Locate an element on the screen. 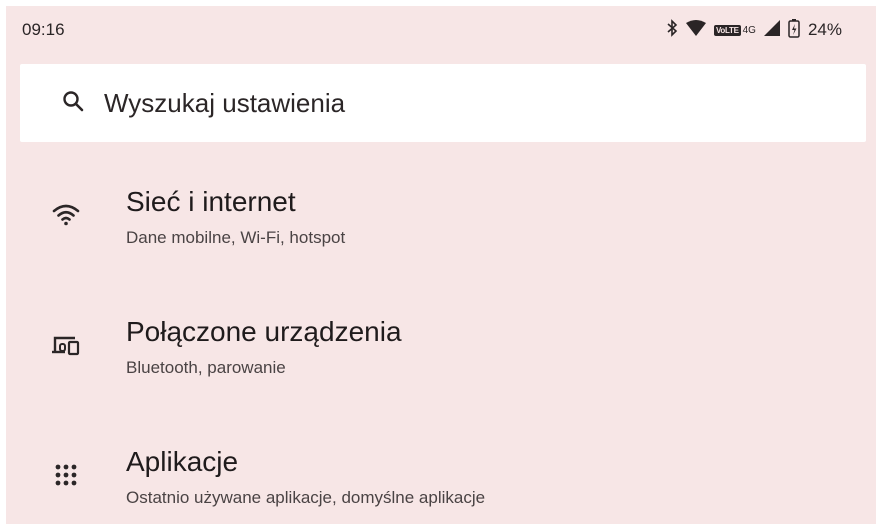 This screenshot has height=531, width=881. signal-icon is located at coordinates (771, 30).